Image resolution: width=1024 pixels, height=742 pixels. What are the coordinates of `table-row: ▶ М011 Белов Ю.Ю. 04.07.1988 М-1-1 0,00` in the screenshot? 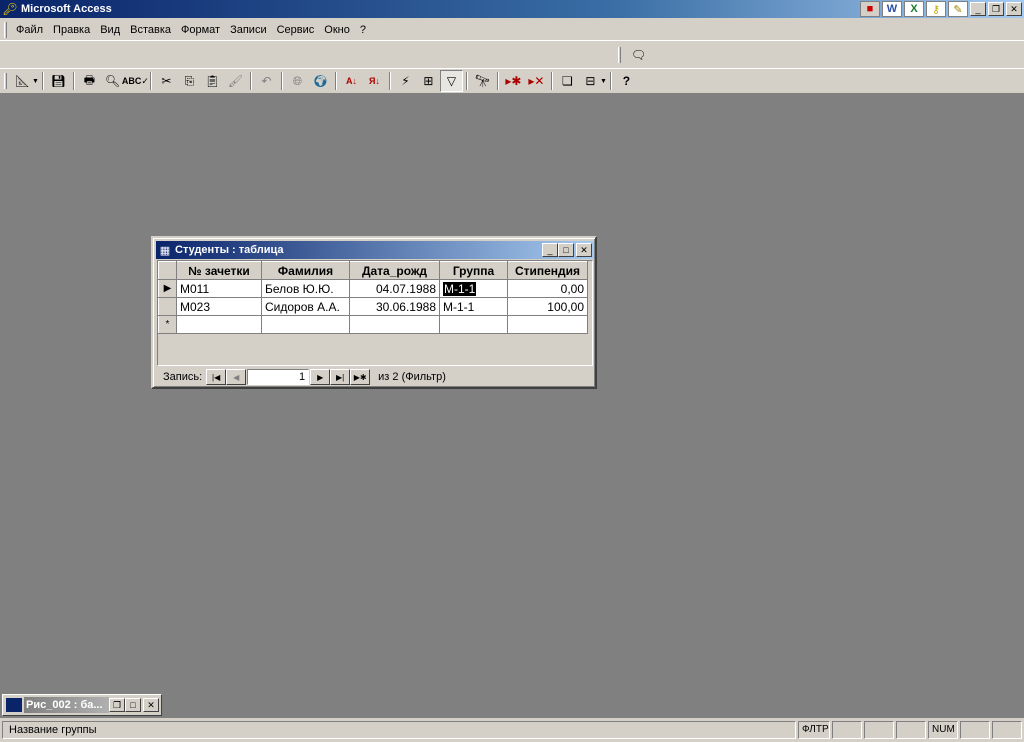 It's located at (373, 288).